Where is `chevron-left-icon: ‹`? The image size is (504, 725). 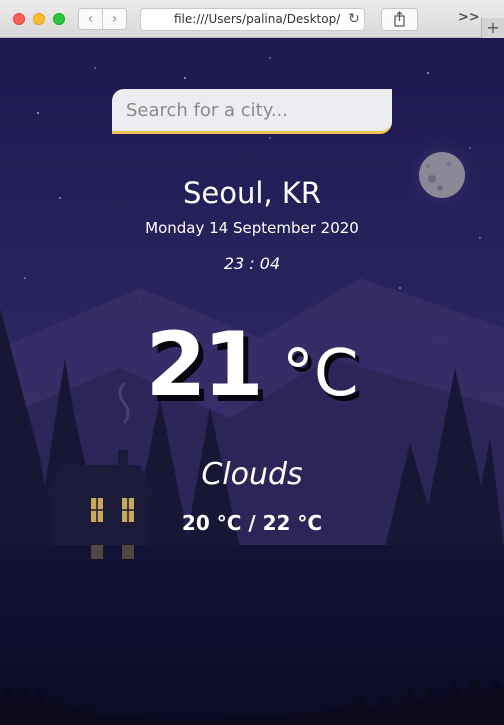
chevron-left-icon: ‹ is located at coordinates (90, 19).